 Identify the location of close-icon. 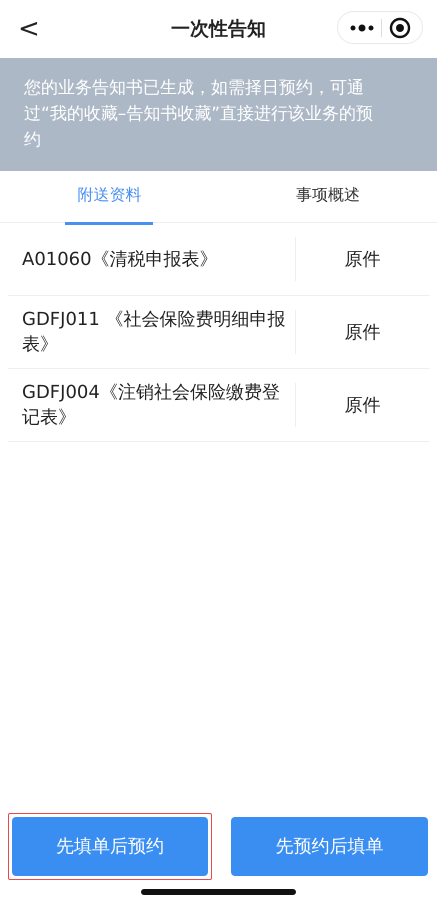
(399, 27).